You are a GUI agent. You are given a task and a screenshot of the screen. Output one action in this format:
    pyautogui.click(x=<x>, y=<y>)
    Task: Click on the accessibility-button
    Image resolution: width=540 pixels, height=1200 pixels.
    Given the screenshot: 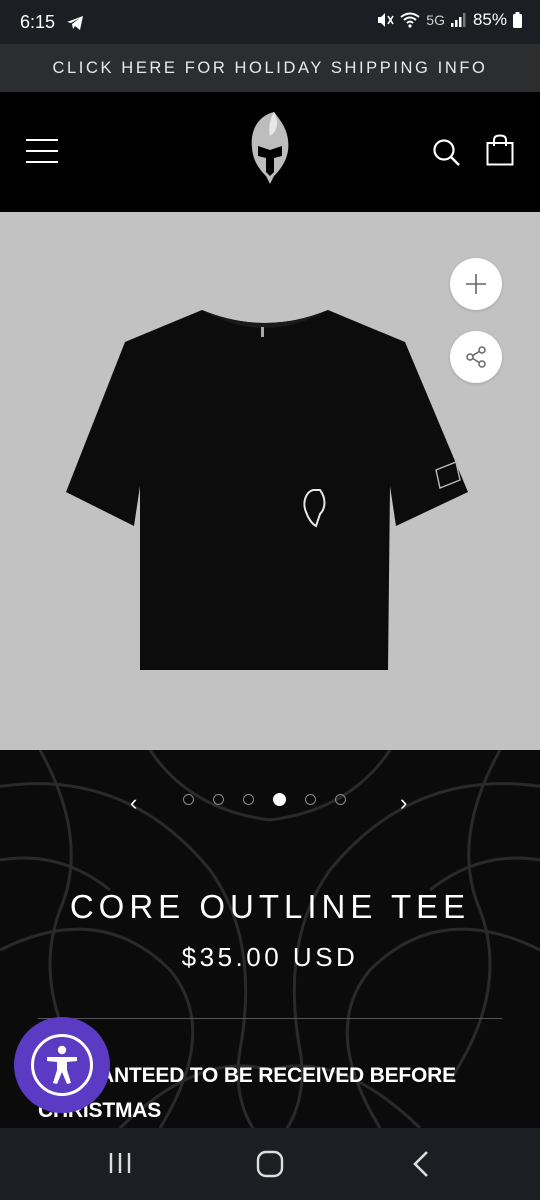 What is the action you would take?
    pyautogui.click(x=62, y=1065)
    